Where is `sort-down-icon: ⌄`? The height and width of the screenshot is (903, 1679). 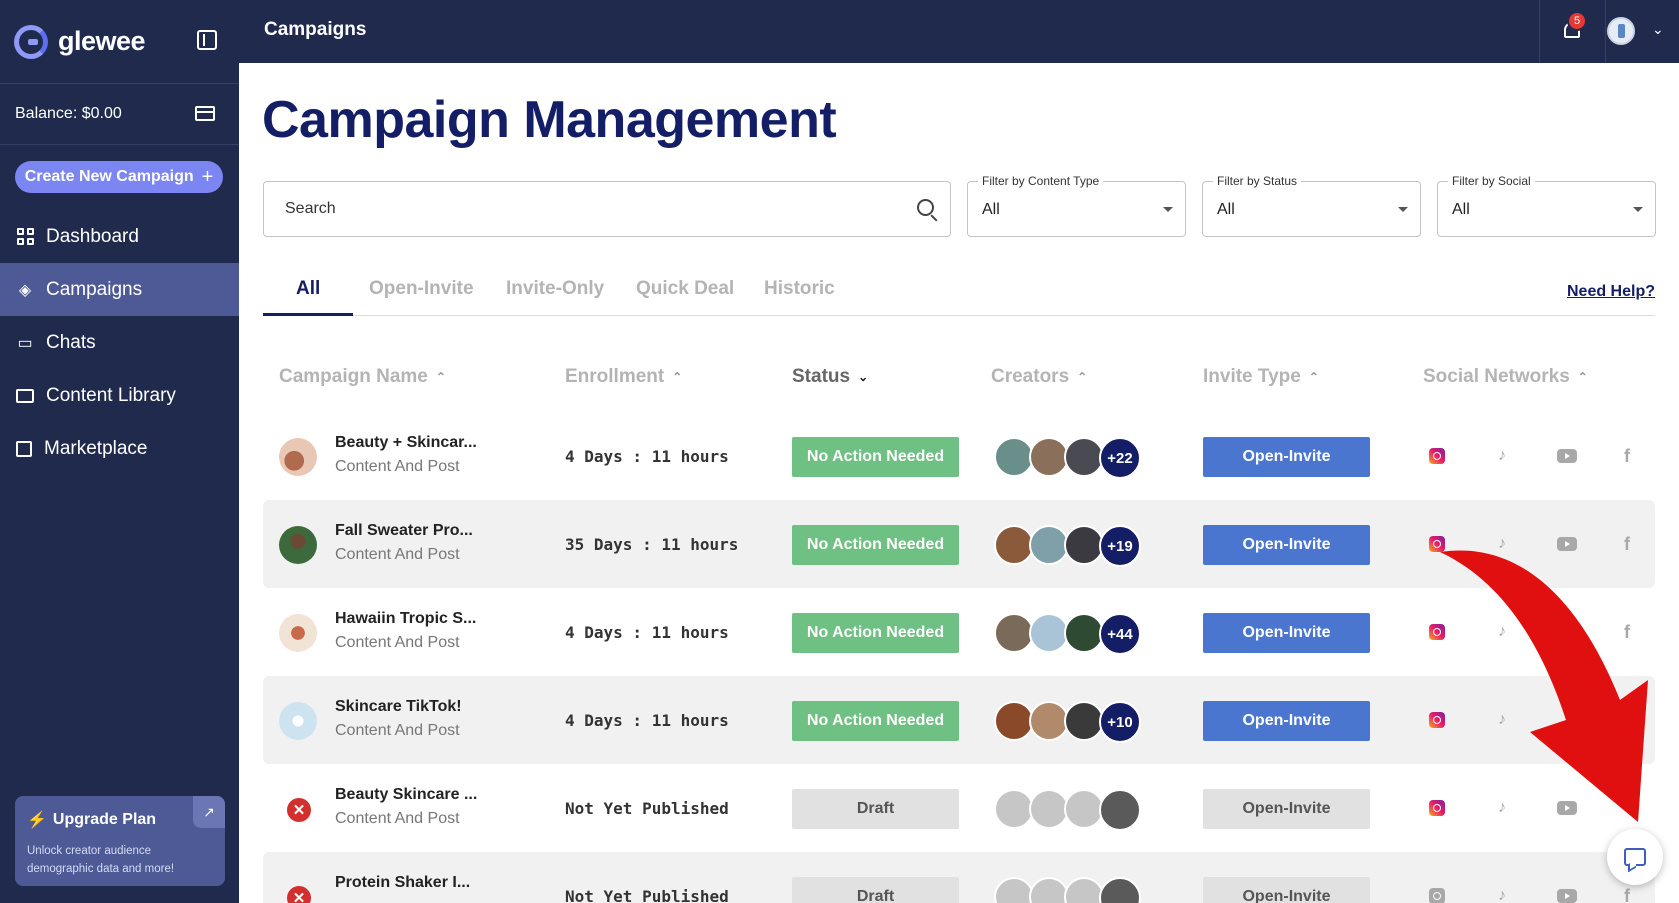
sort-down-icon: ⌄ is located at coordinates (863, 377).